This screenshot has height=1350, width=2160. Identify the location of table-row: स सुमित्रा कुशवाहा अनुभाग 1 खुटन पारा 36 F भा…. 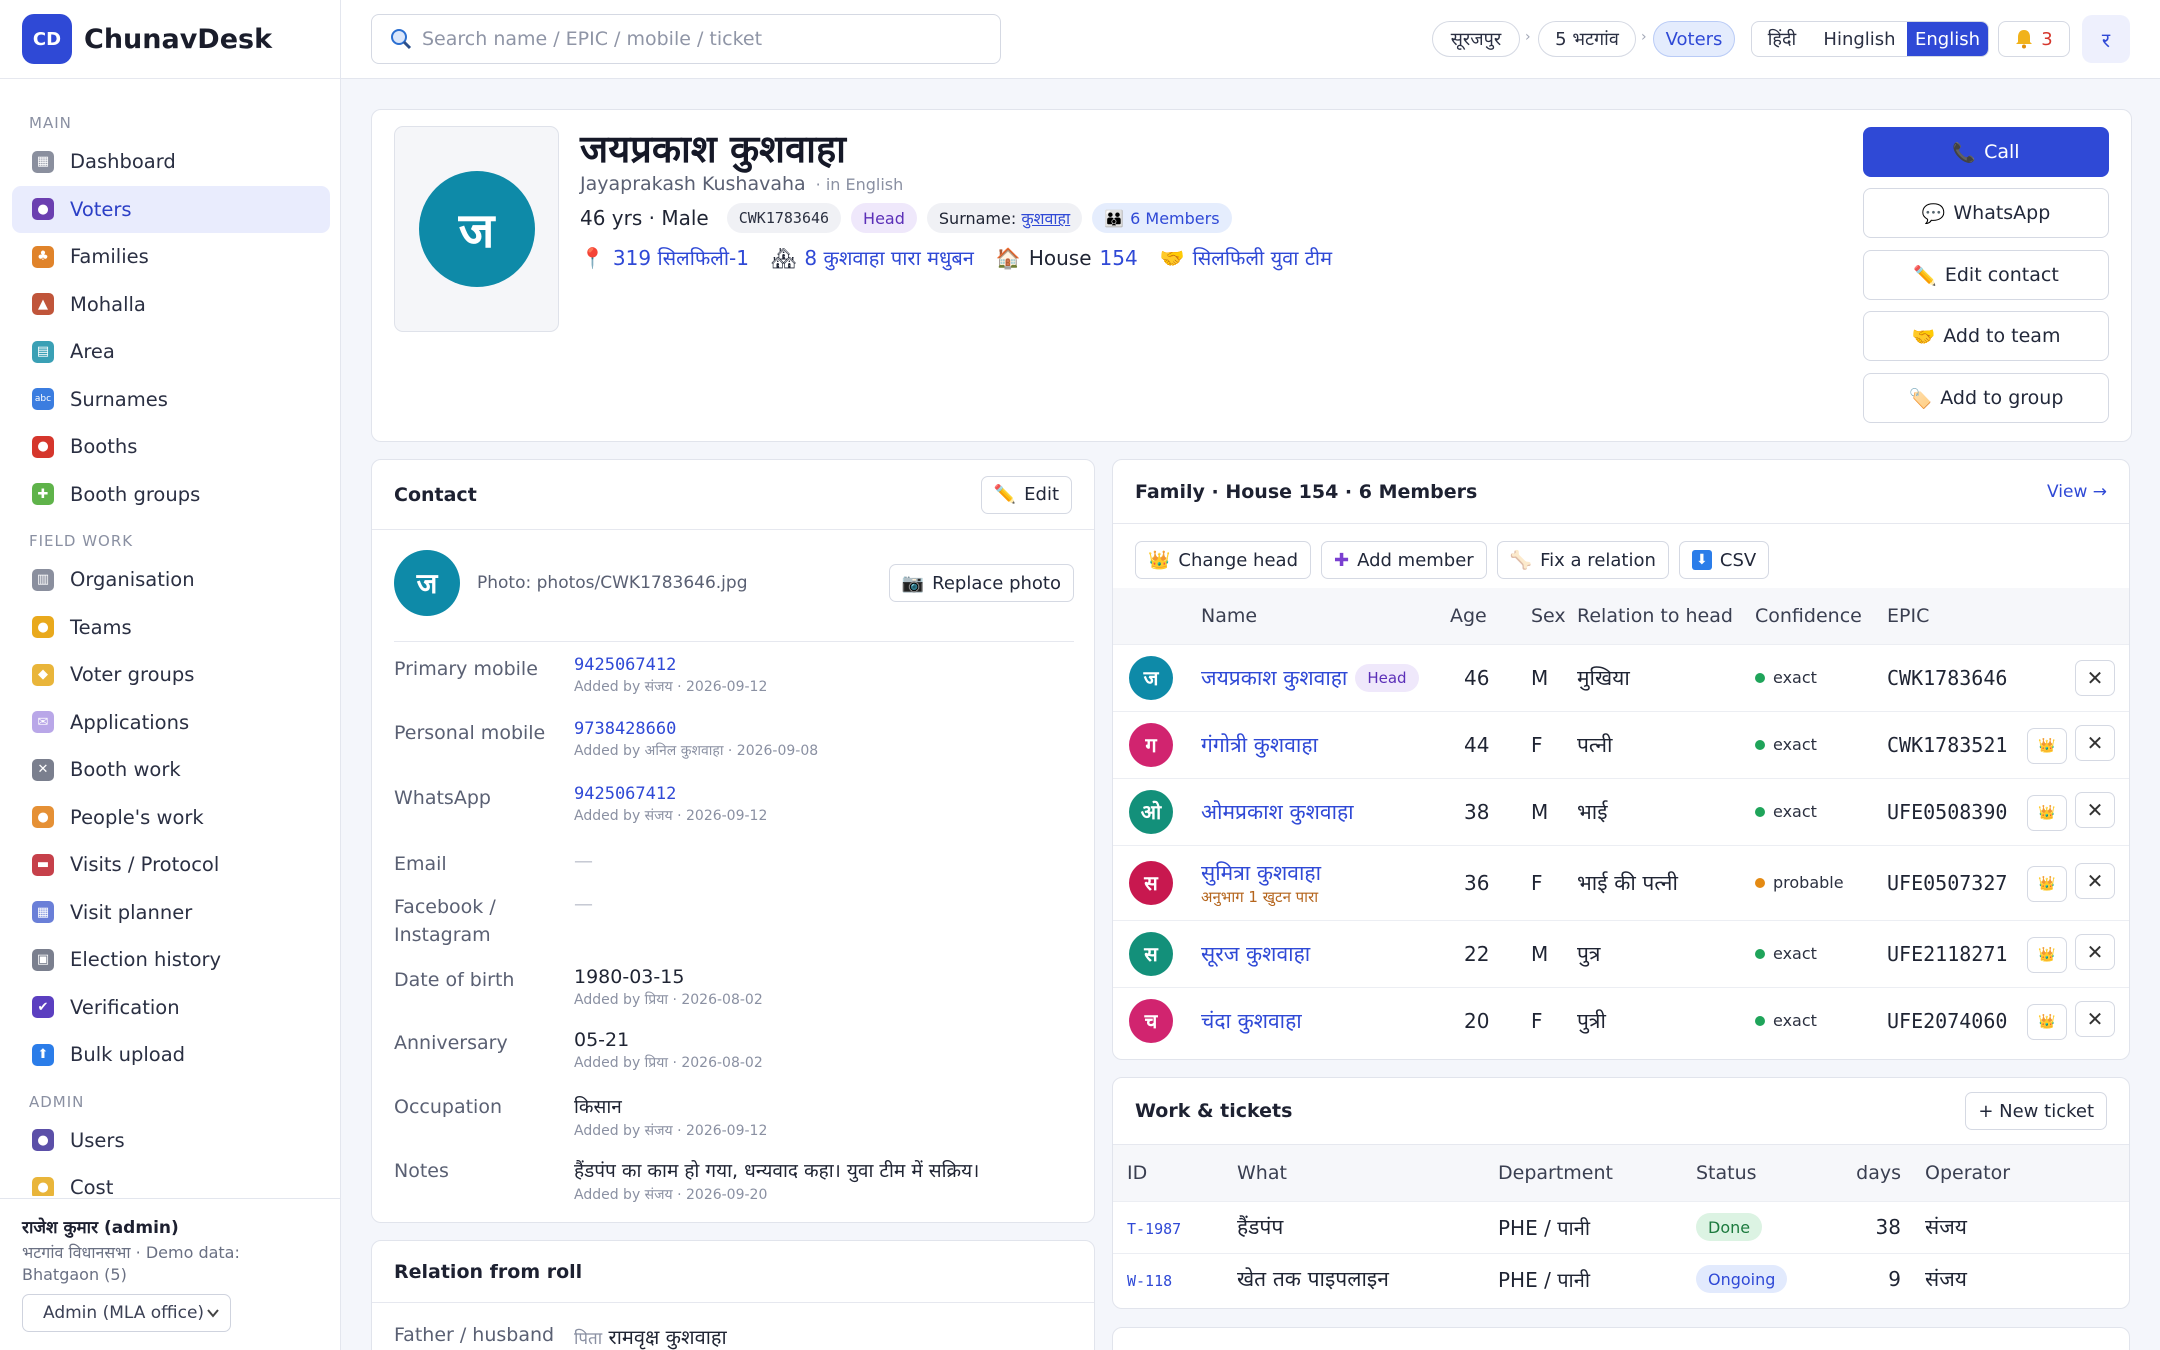
(1621, 882).